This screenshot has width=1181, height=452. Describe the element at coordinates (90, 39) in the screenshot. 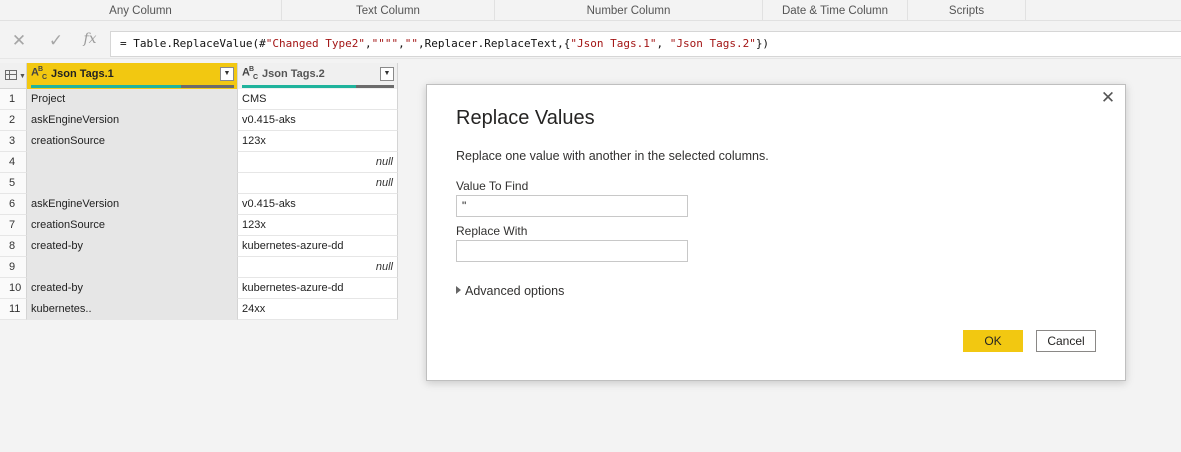

I see `fx-icon: fx` at that location.